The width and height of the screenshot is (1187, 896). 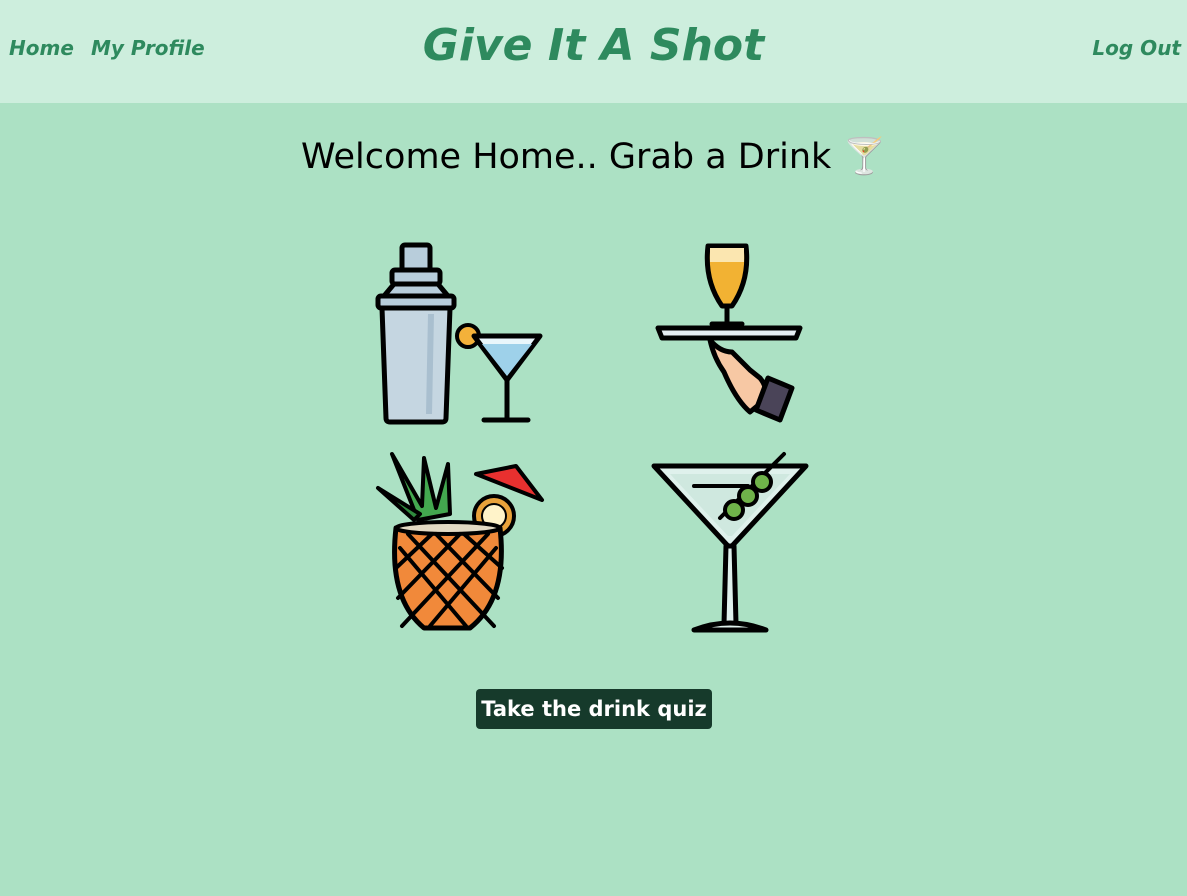 I want to click on cocktail-shaker-icon, so click(x=459, y=333).